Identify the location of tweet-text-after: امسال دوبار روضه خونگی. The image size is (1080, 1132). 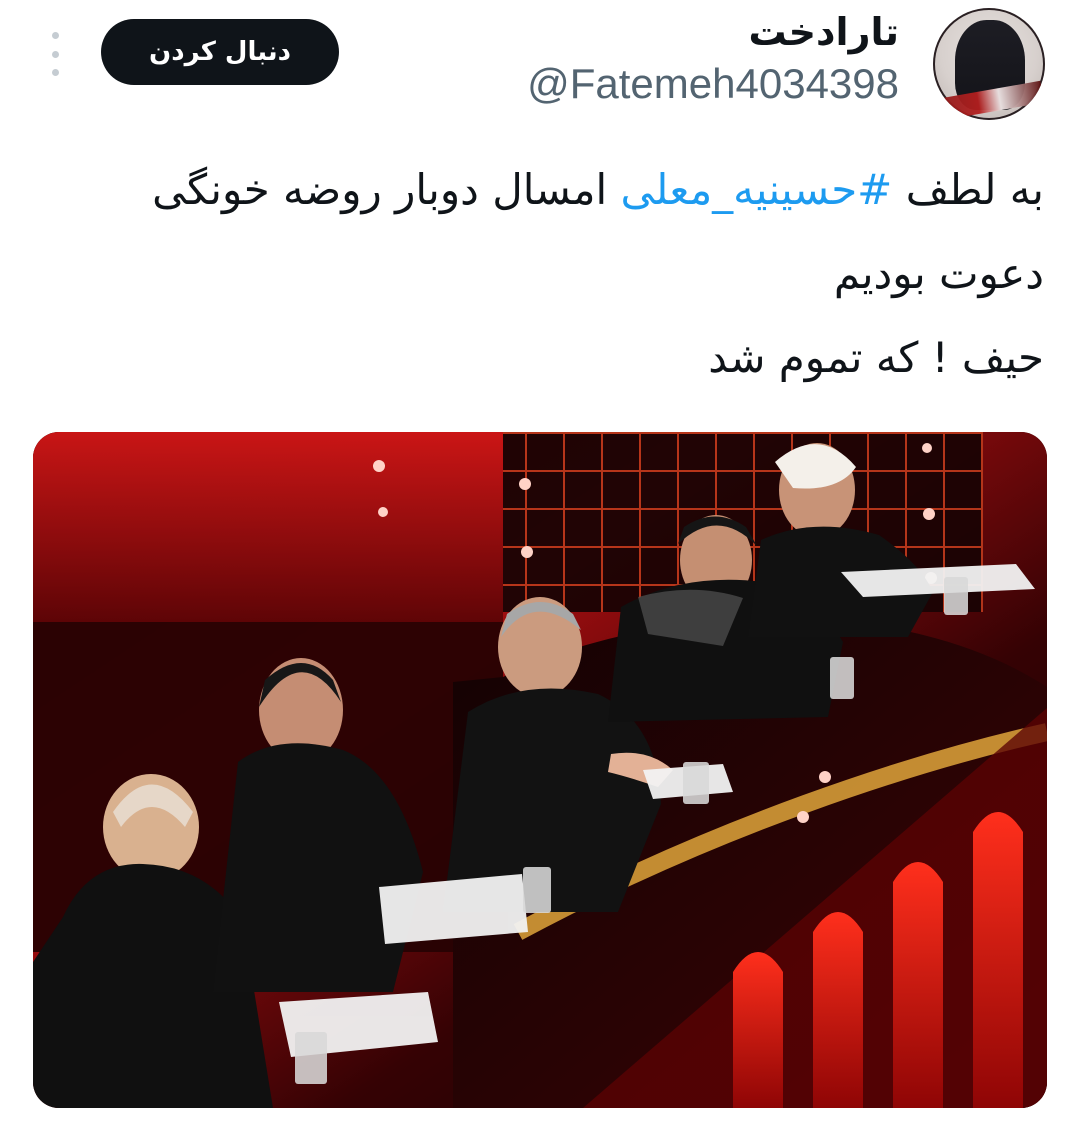
(386, 189).